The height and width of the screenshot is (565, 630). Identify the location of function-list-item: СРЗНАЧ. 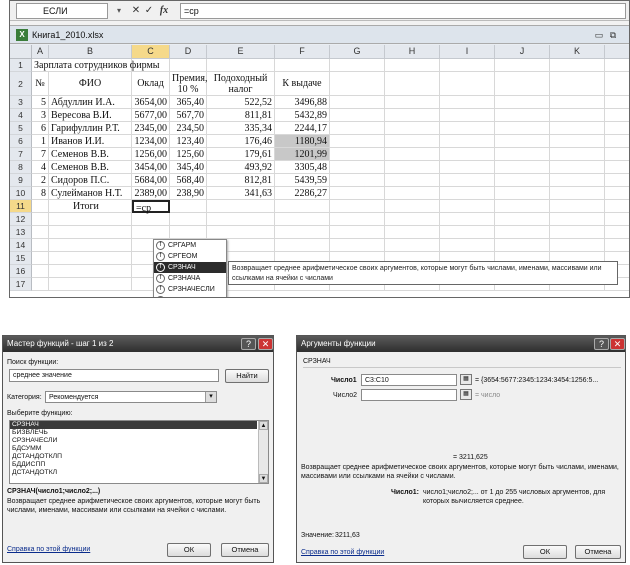
(133, 425).